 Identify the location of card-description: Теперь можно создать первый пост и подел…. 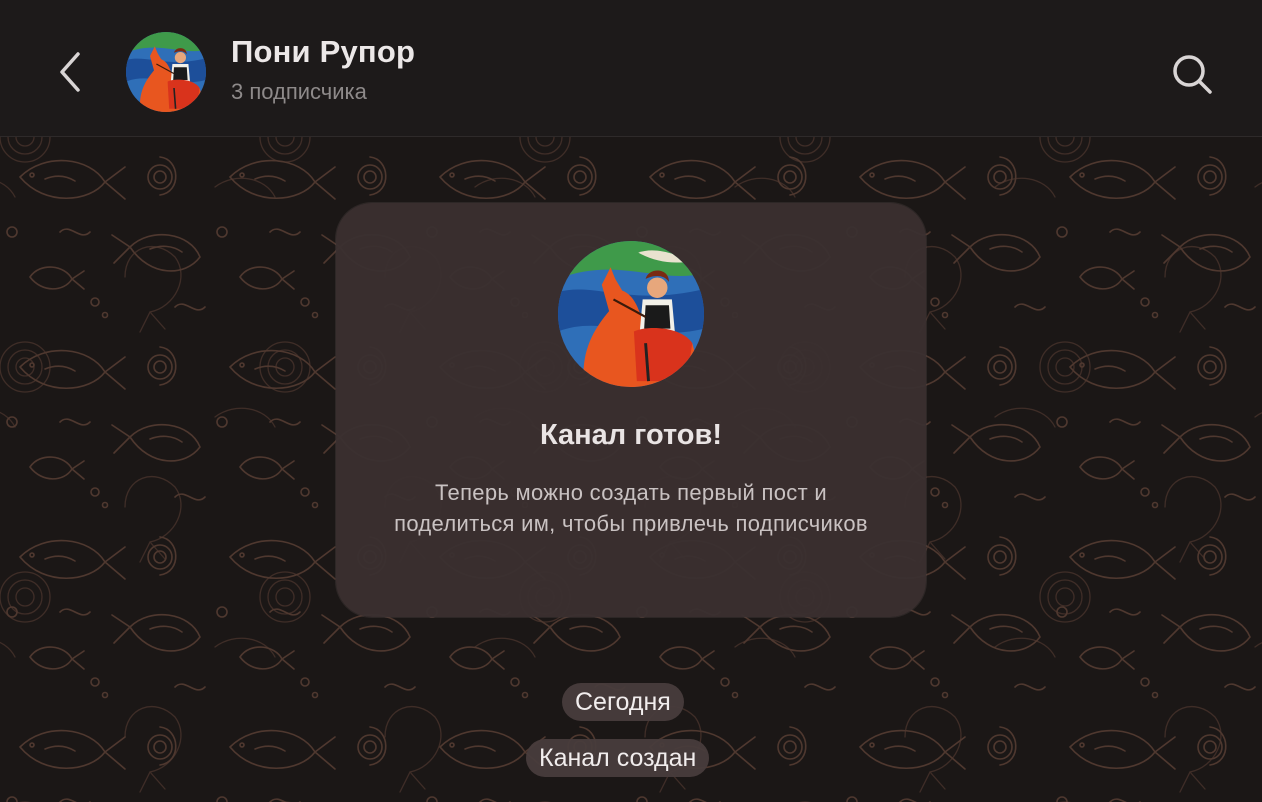
(631, 508).